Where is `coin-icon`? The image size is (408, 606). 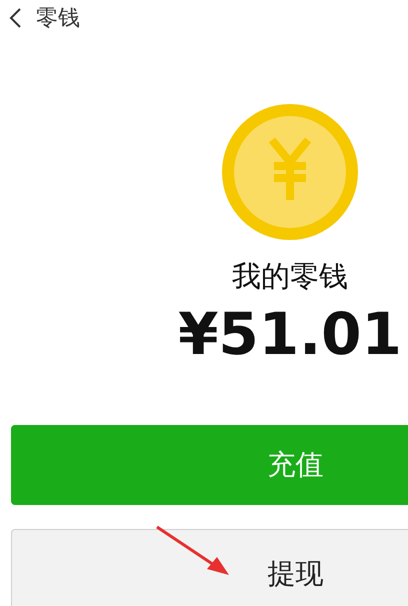
coin-icon is located at coordinates (290, 172).